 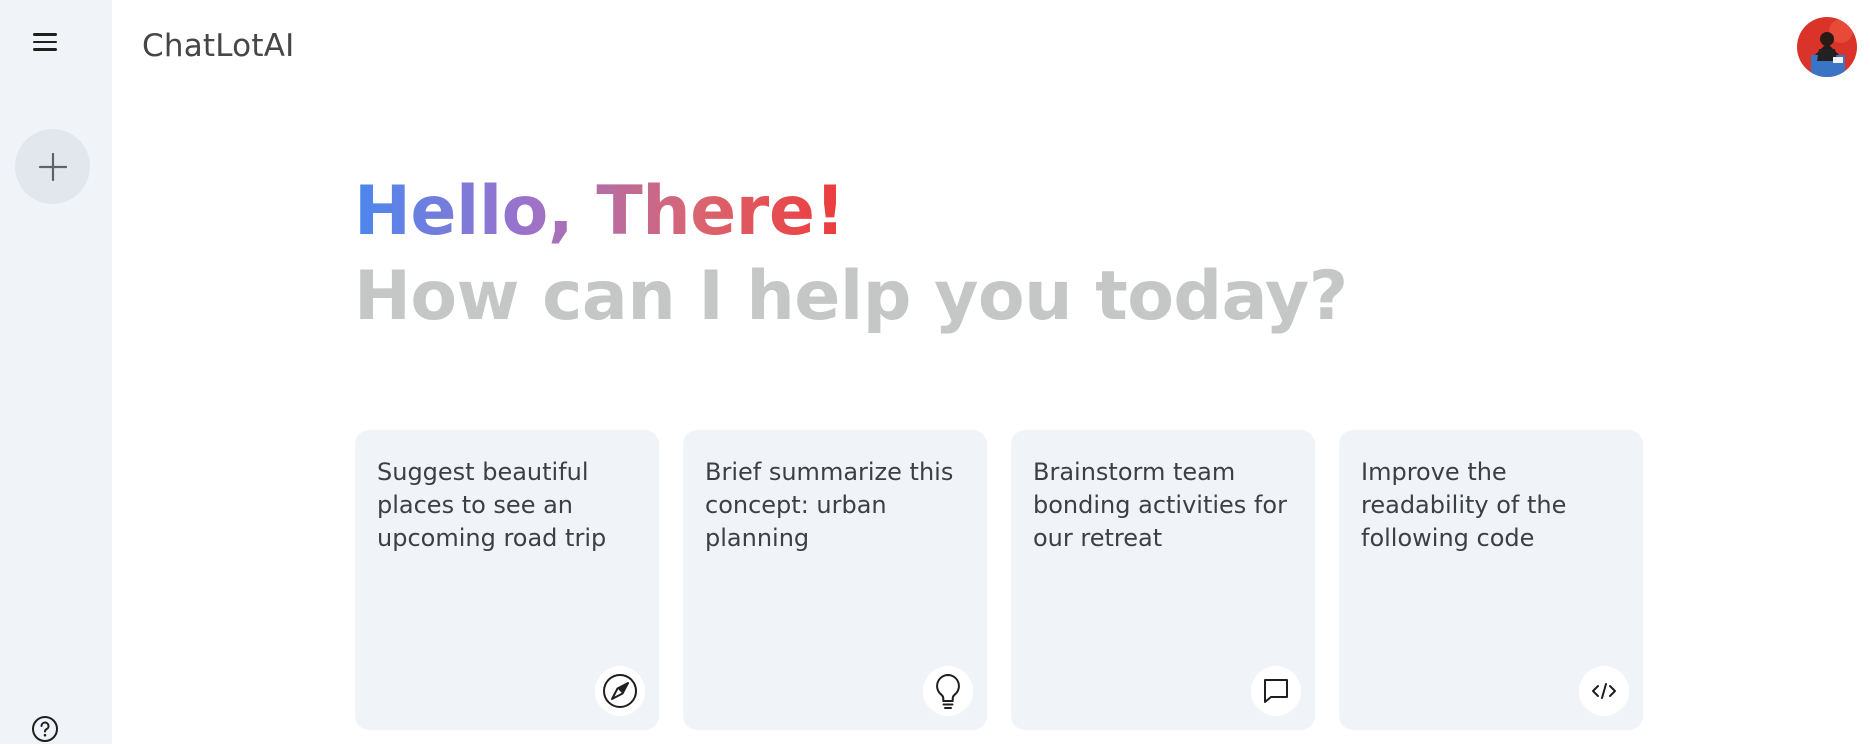 What do you see at coordinates (45, 42) in the screenshot?
I see `menu-icon` at bounding box center [45, 42].